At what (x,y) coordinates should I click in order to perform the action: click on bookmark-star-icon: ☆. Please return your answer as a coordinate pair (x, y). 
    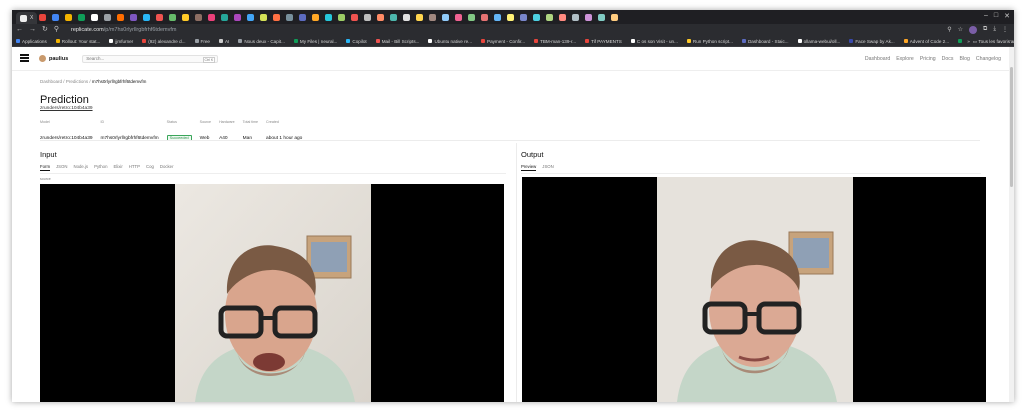
    Looking at the image, I should click on (960, 30).